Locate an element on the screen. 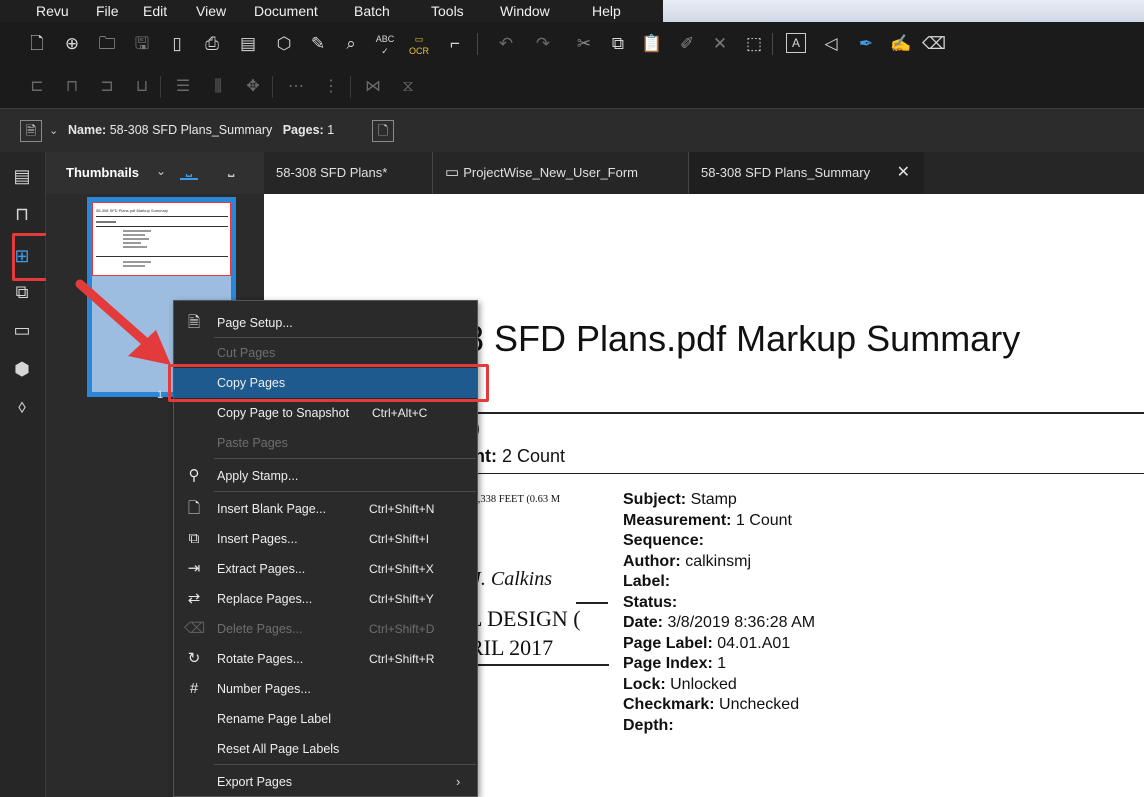 The height and width of the screenshot is (797, 1144). annotation-arrow is located at coordinates (123, 322).